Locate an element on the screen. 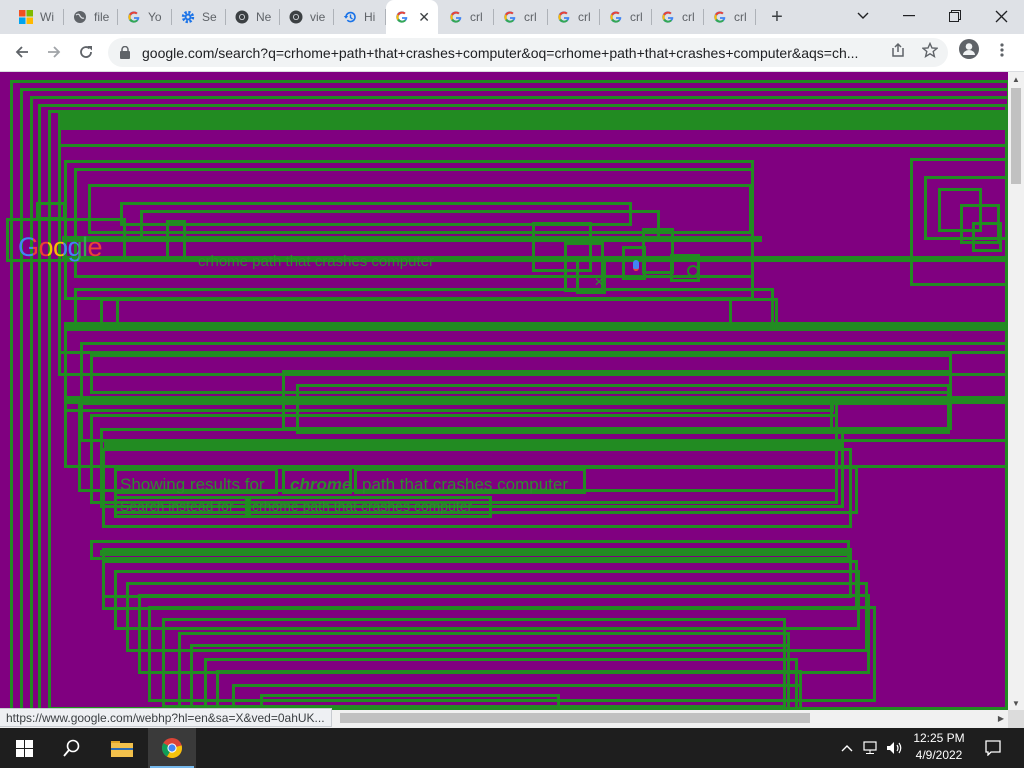  reload-button is located at coordinates (86, 52).